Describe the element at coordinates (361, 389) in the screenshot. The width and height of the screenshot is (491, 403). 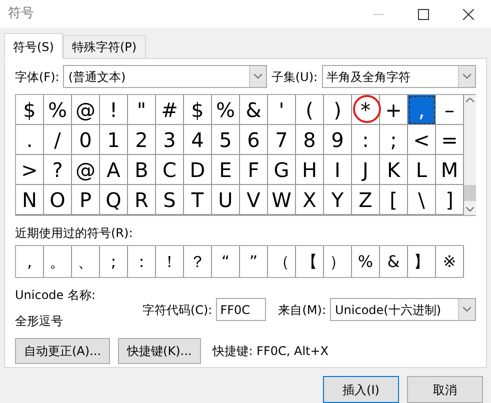
I see `insert-button: 插入(I)` at that location.